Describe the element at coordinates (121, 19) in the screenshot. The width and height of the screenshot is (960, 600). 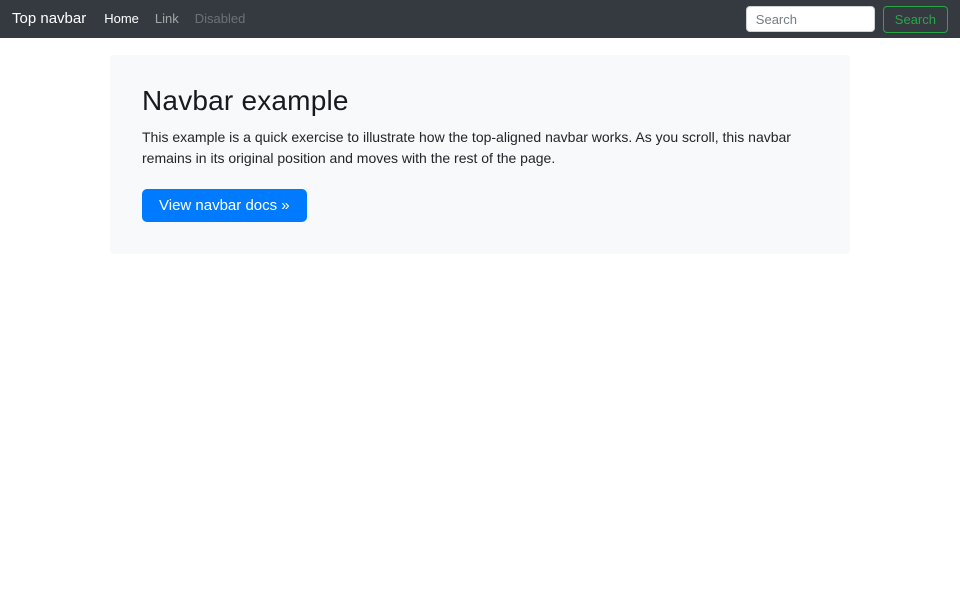
I see `nav-link-home: Home` at that location.